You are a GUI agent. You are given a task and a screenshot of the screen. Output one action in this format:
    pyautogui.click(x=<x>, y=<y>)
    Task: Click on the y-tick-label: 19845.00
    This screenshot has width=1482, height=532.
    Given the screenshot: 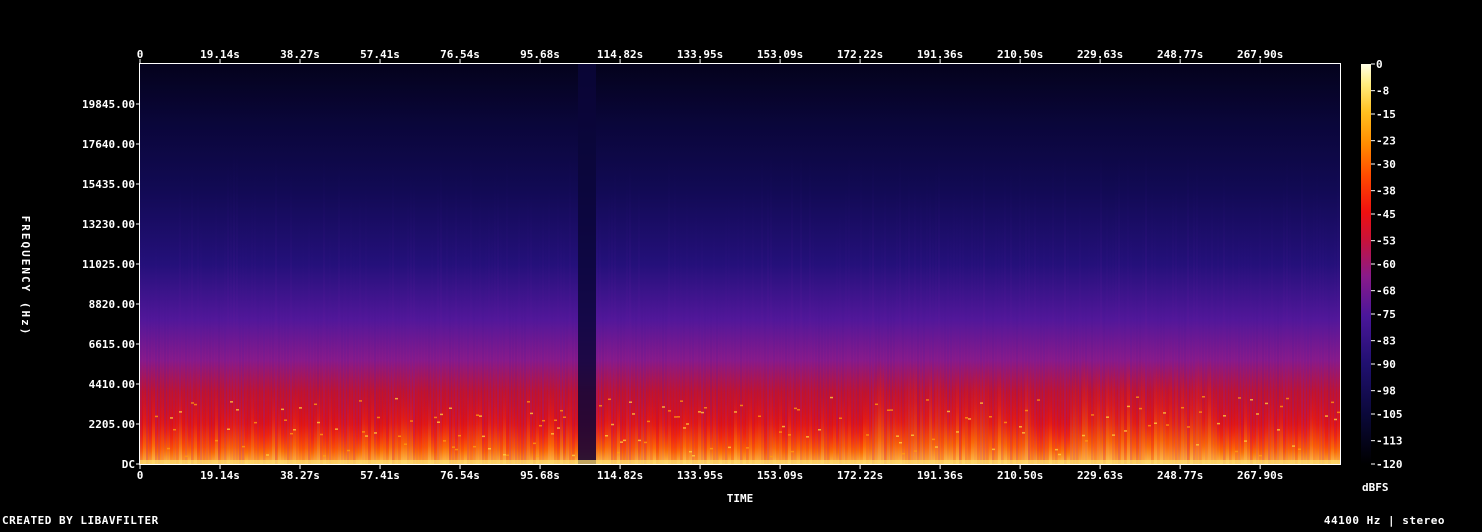 What is the action you would take?
    pyautogui.click(x=108, y=104)
    